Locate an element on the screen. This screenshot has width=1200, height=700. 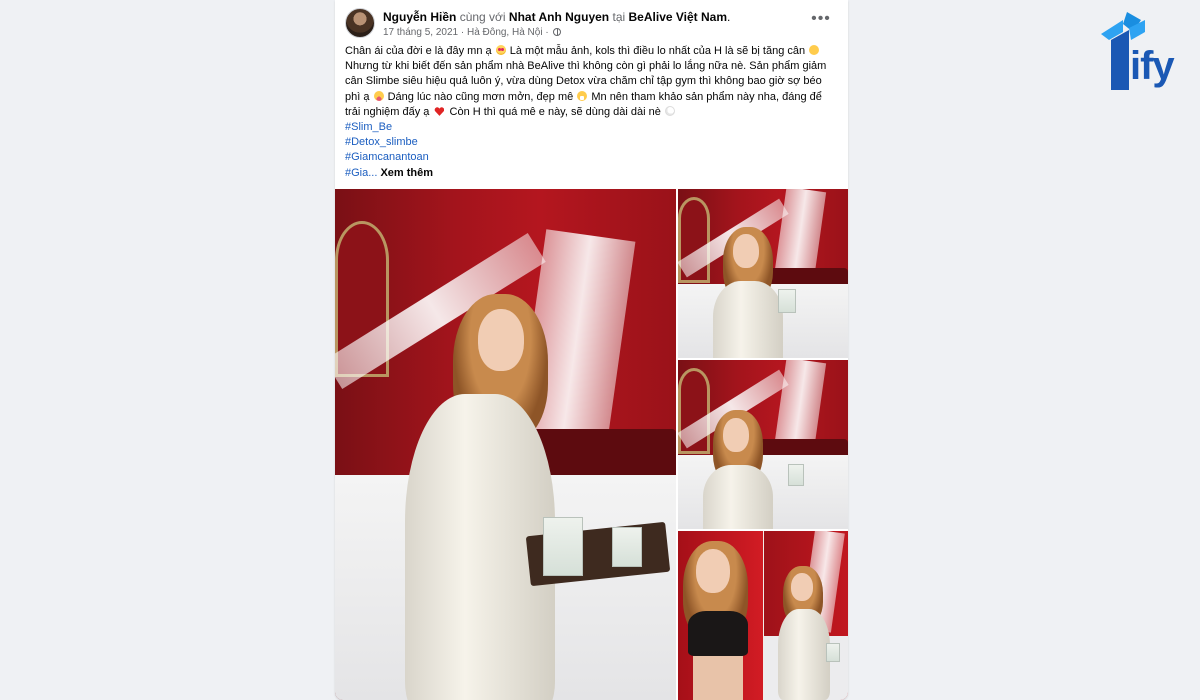
at-word: tại is located at coordinates (619, 17).